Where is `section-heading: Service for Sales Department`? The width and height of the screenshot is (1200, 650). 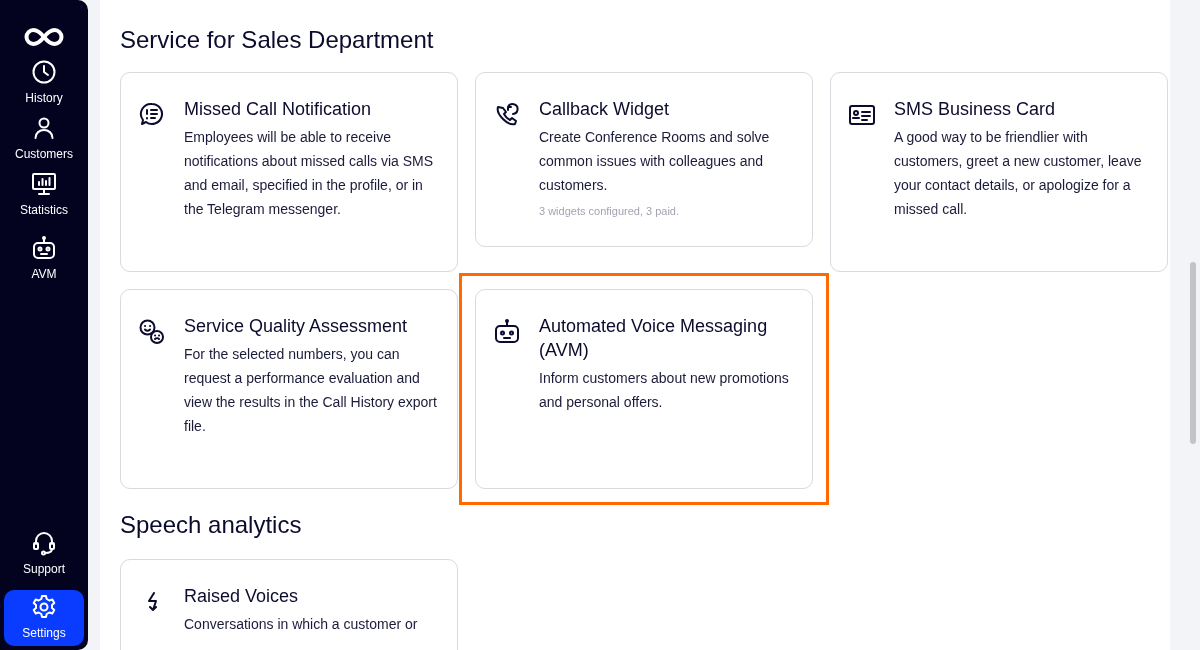 section-heading: Service for Sales Department is located at coordinates (277, 40).